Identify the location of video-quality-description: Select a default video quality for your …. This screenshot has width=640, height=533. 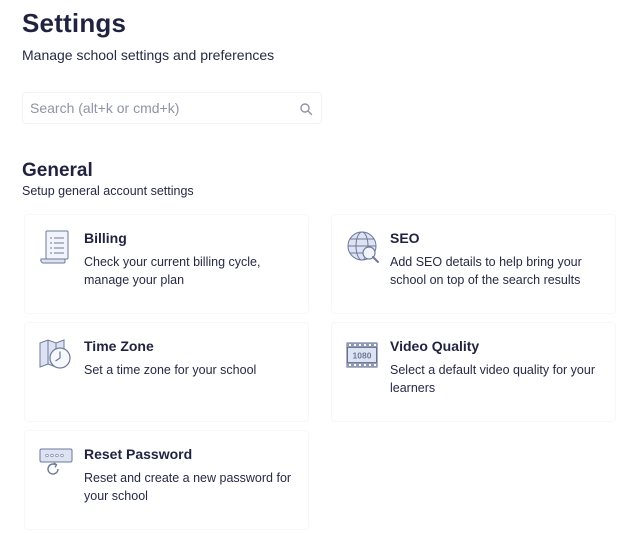
(492, 379).